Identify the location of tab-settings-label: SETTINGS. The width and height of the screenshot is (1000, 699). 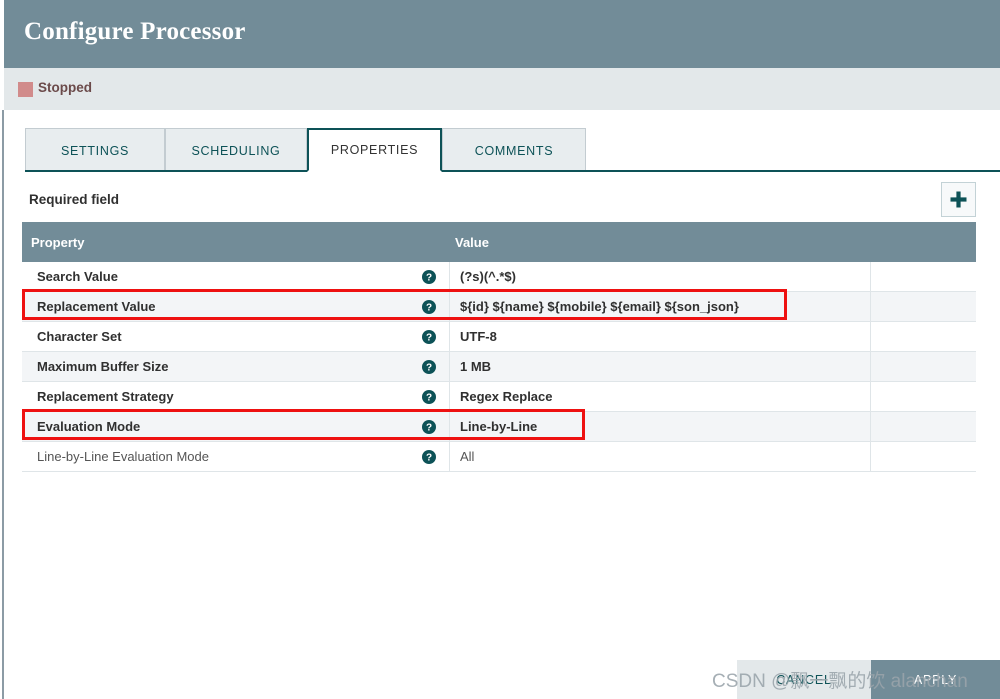
(95, 150).